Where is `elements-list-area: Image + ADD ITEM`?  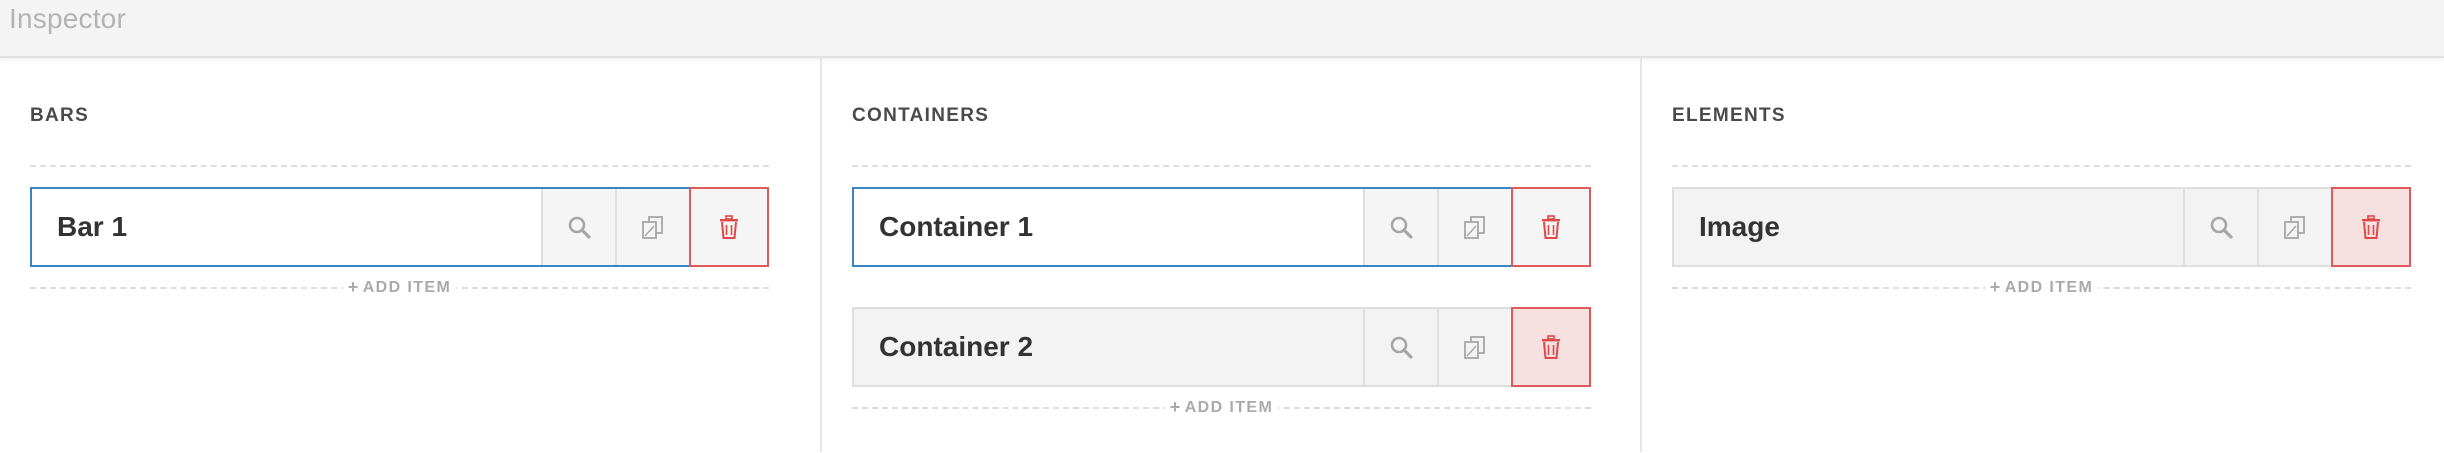 elements-list-area: Image + ADD ITEM is located at coordinates (2041, 249).